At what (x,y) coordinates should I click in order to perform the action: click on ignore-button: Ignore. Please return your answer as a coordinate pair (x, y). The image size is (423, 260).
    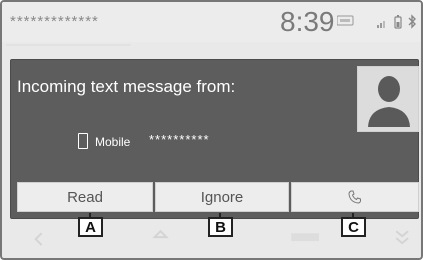
    Looking at the image, I should click on (222, 197).